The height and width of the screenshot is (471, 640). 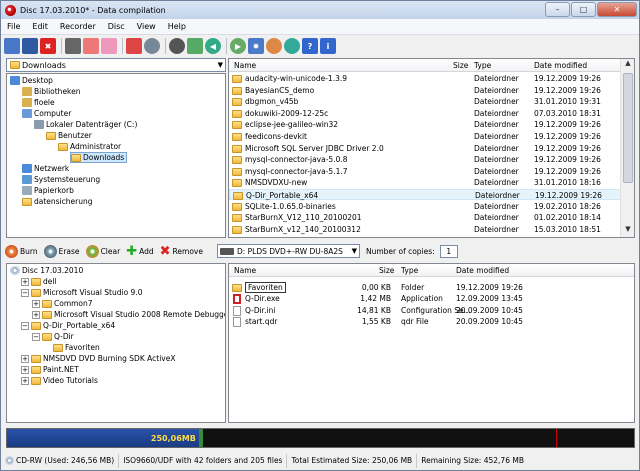 I want to click on menu-item: View, so click(x=146, y=26).